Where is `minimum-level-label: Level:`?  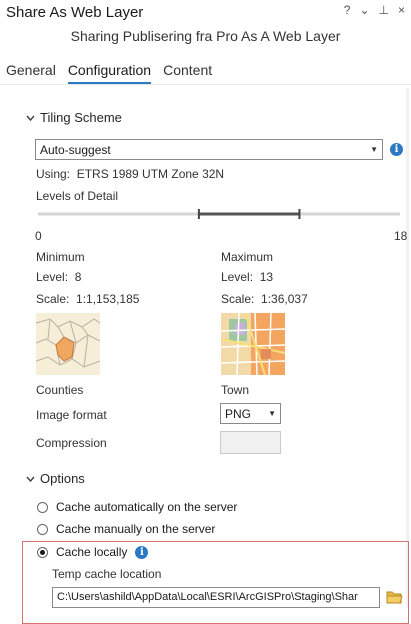
minimum-level-label: Level: is located at coordinates (52, 277).